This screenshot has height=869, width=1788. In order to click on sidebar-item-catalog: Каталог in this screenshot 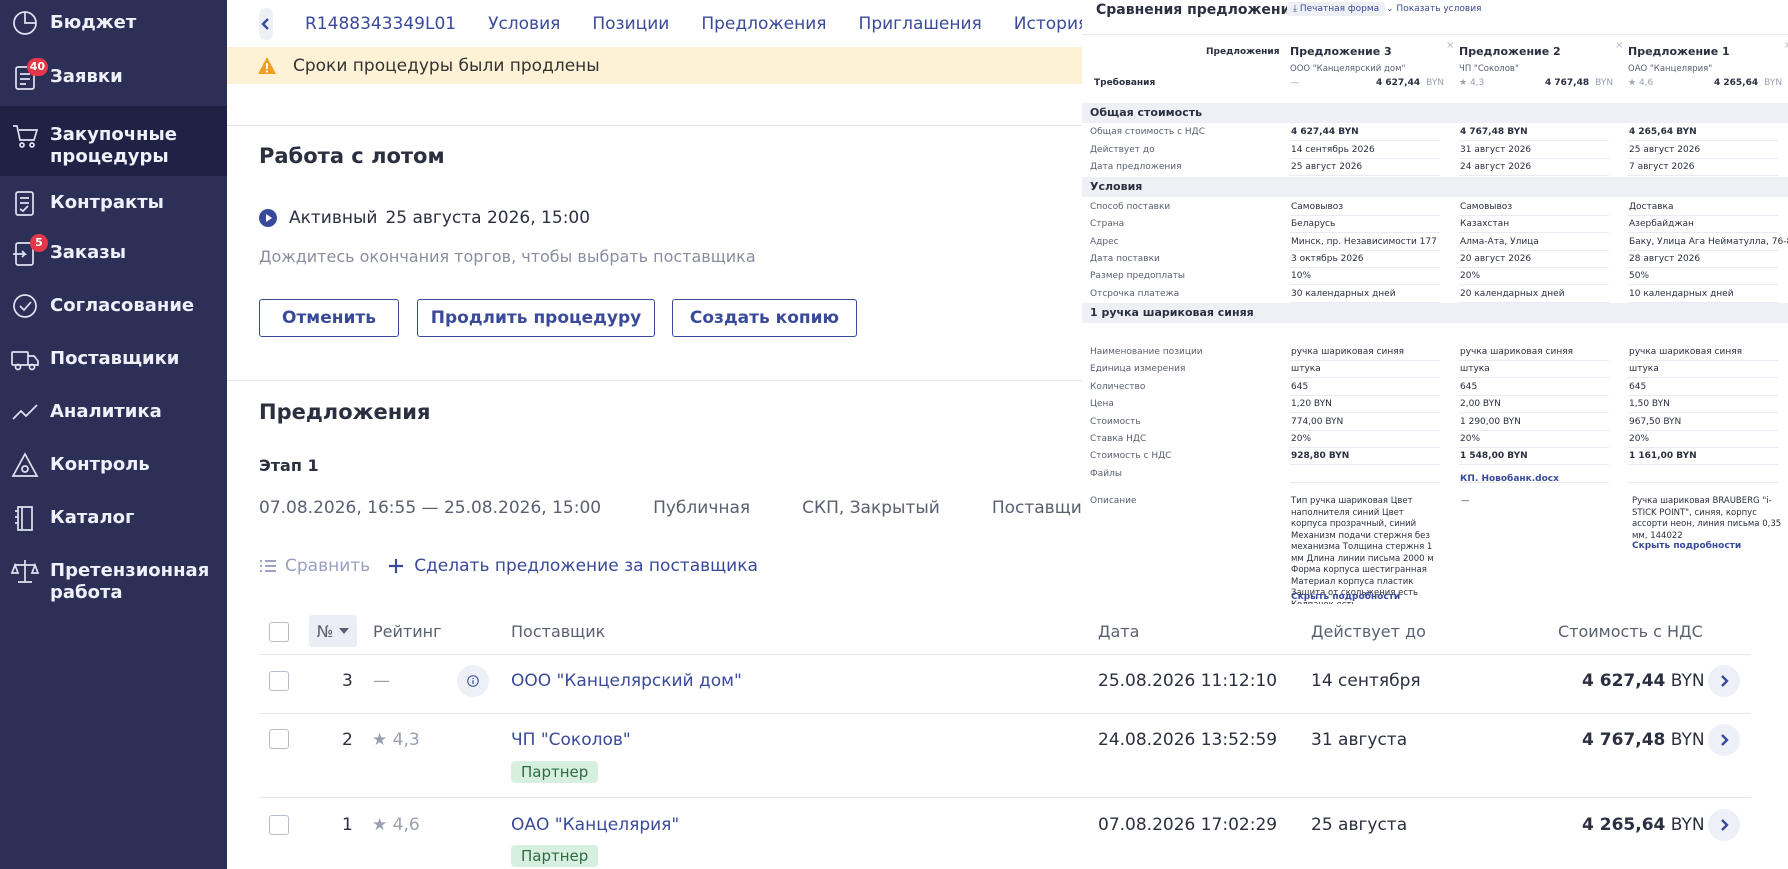, I will do `click(113, 521)`.